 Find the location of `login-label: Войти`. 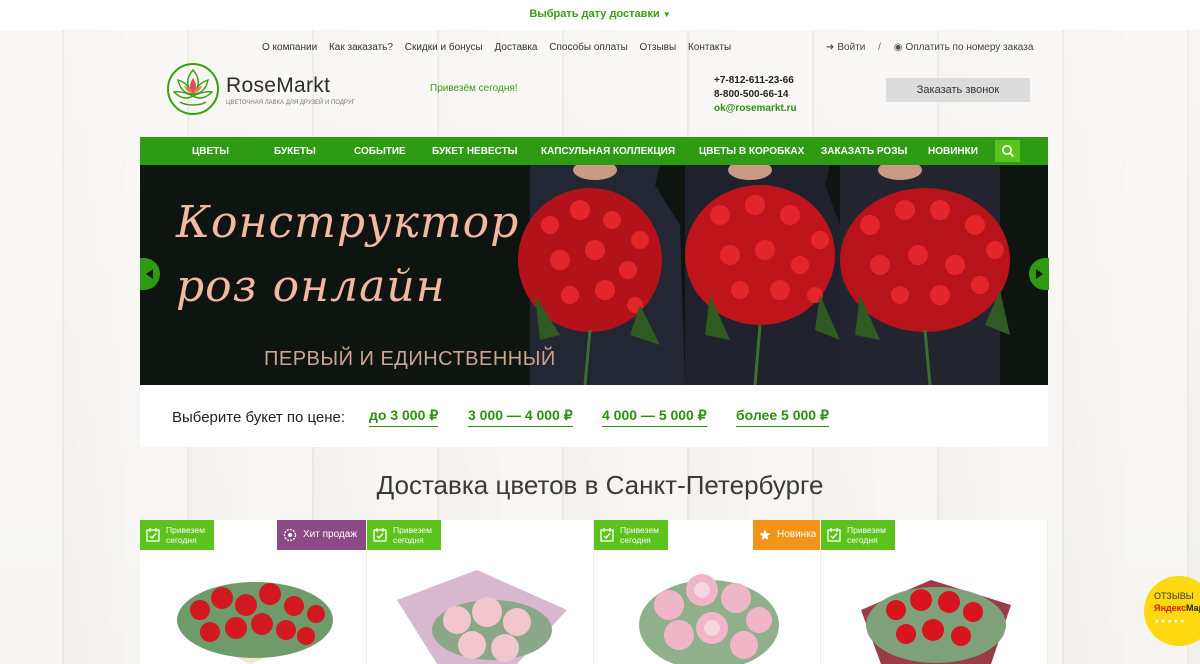

login-label: Войти is located at coordinates (851, 47).